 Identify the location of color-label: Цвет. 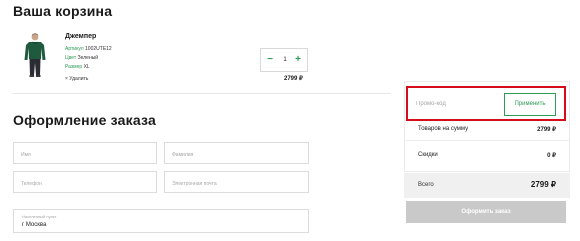
(71, 58).